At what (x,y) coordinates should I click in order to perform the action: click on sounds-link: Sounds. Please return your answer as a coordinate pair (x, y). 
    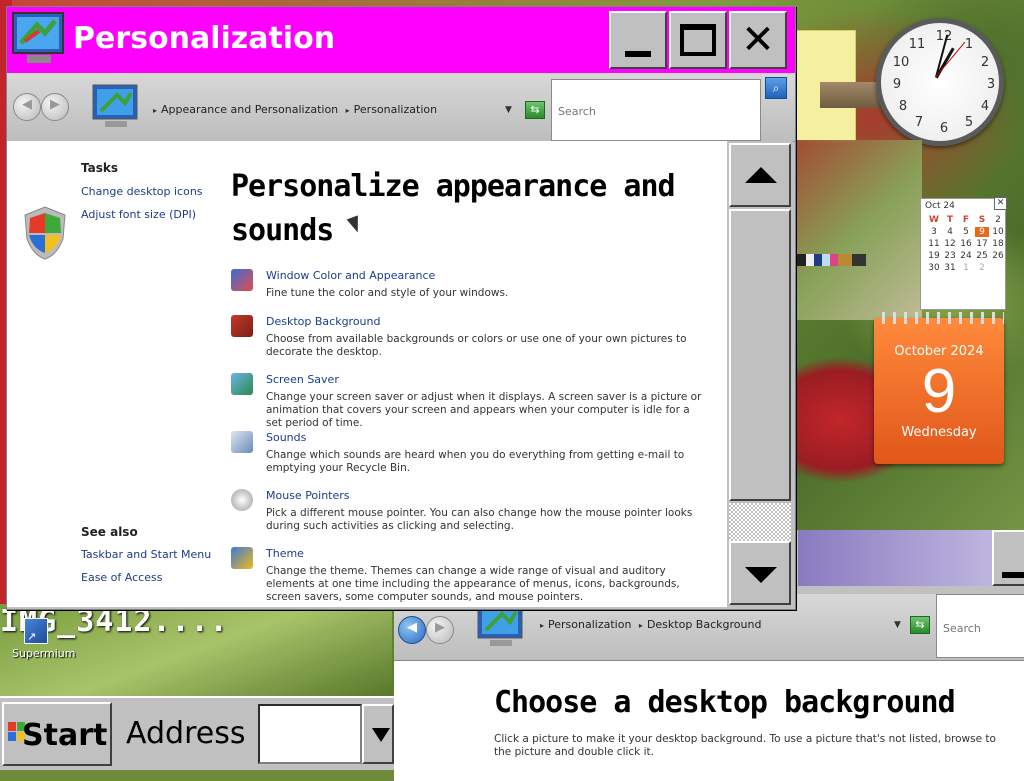
    Looking at the image, I should click on (286, 437).